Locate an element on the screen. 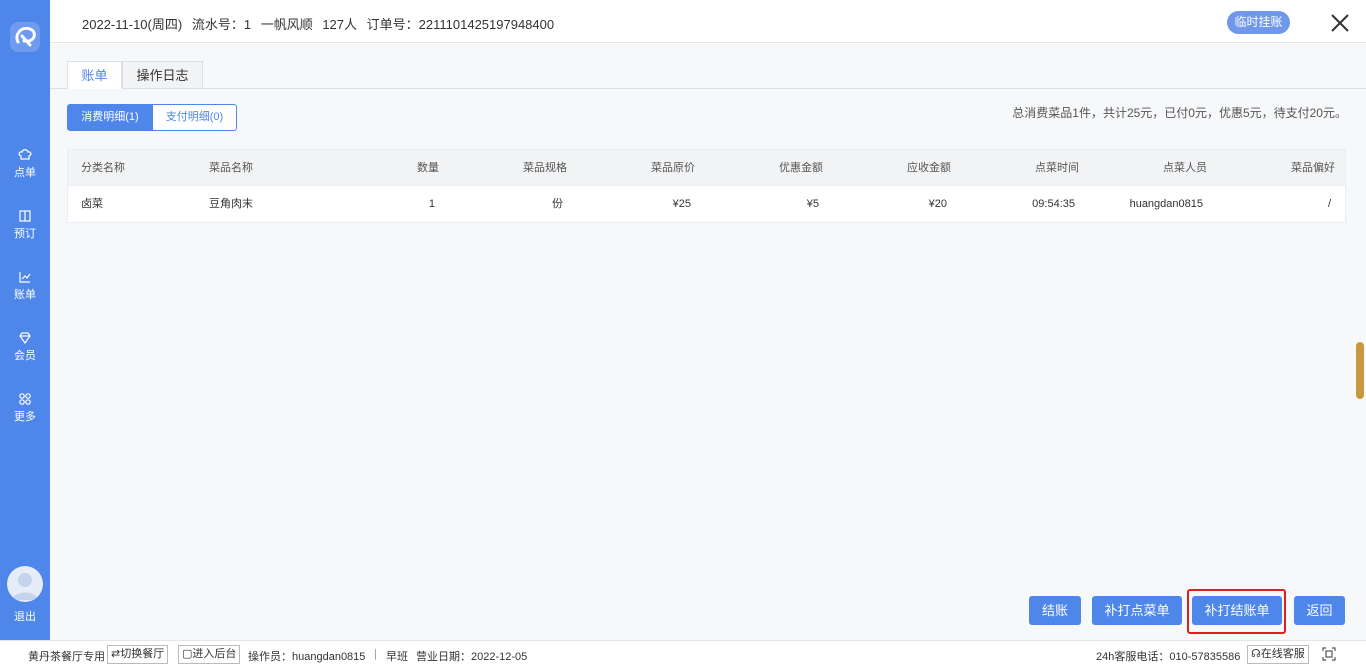  sidebar-item-order: 点单 is located at coordinates (25, 173).